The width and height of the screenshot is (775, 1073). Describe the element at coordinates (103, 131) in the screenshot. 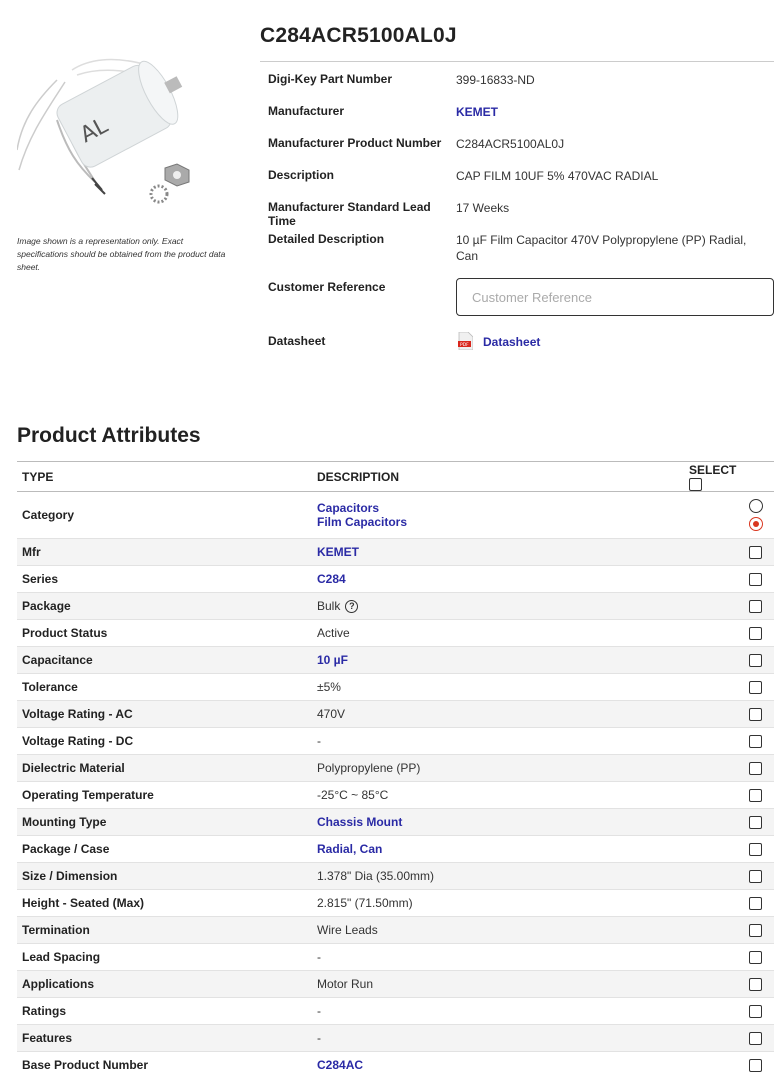

I see `product-image: AL` at that location.